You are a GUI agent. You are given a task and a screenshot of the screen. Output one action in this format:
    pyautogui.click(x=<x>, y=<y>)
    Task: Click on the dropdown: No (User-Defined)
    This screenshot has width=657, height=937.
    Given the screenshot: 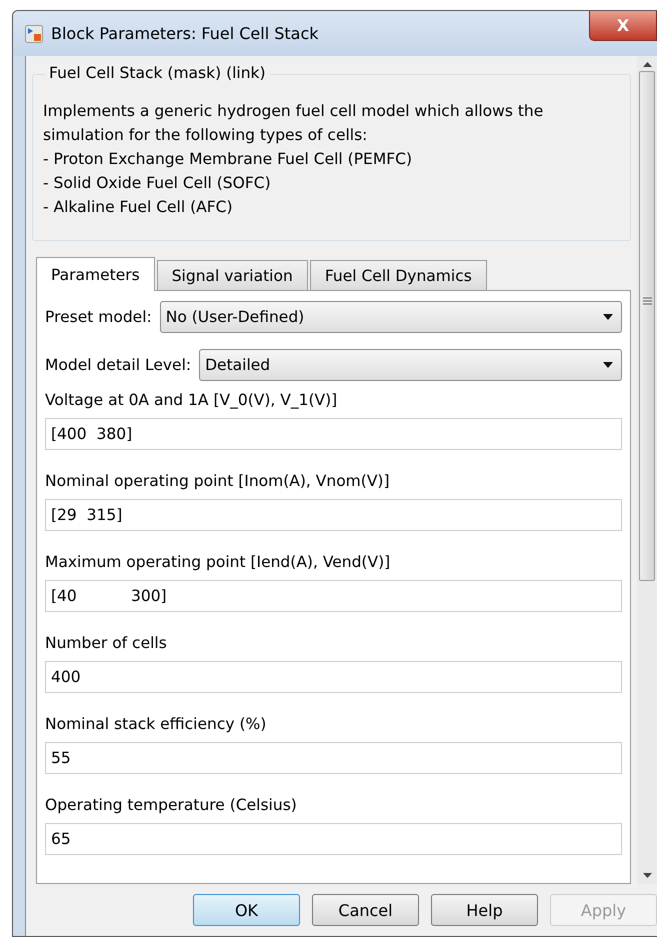 What is the action you would take?
    pyautogui.click(x=391, y=317)
    